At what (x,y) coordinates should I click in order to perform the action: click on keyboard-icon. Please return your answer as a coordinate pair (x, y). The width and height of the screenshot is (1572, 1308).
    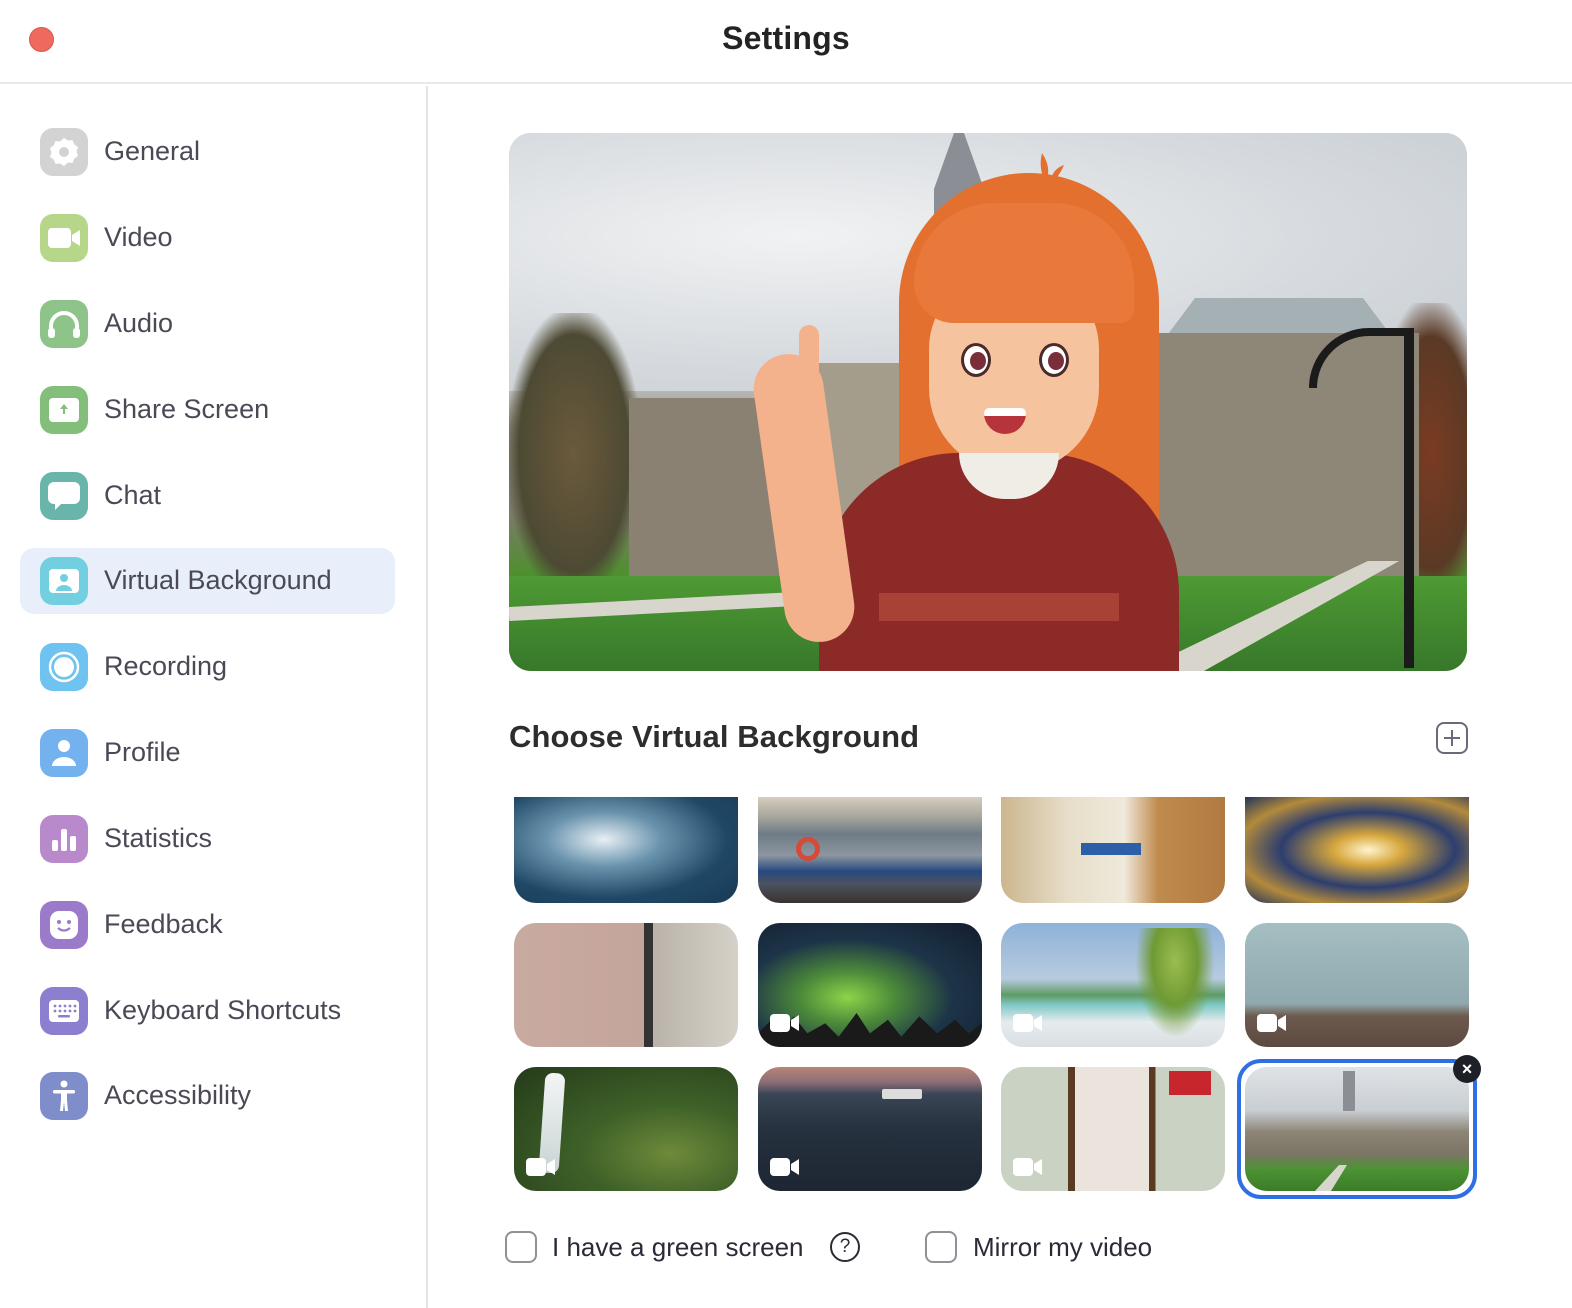
    Looking at the image, I should click on (64, 1011).